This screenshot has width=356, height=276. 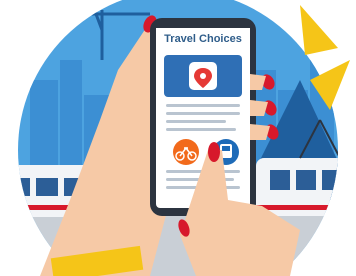 I want to click on bicycle-icon, so click(x=186, y=152).